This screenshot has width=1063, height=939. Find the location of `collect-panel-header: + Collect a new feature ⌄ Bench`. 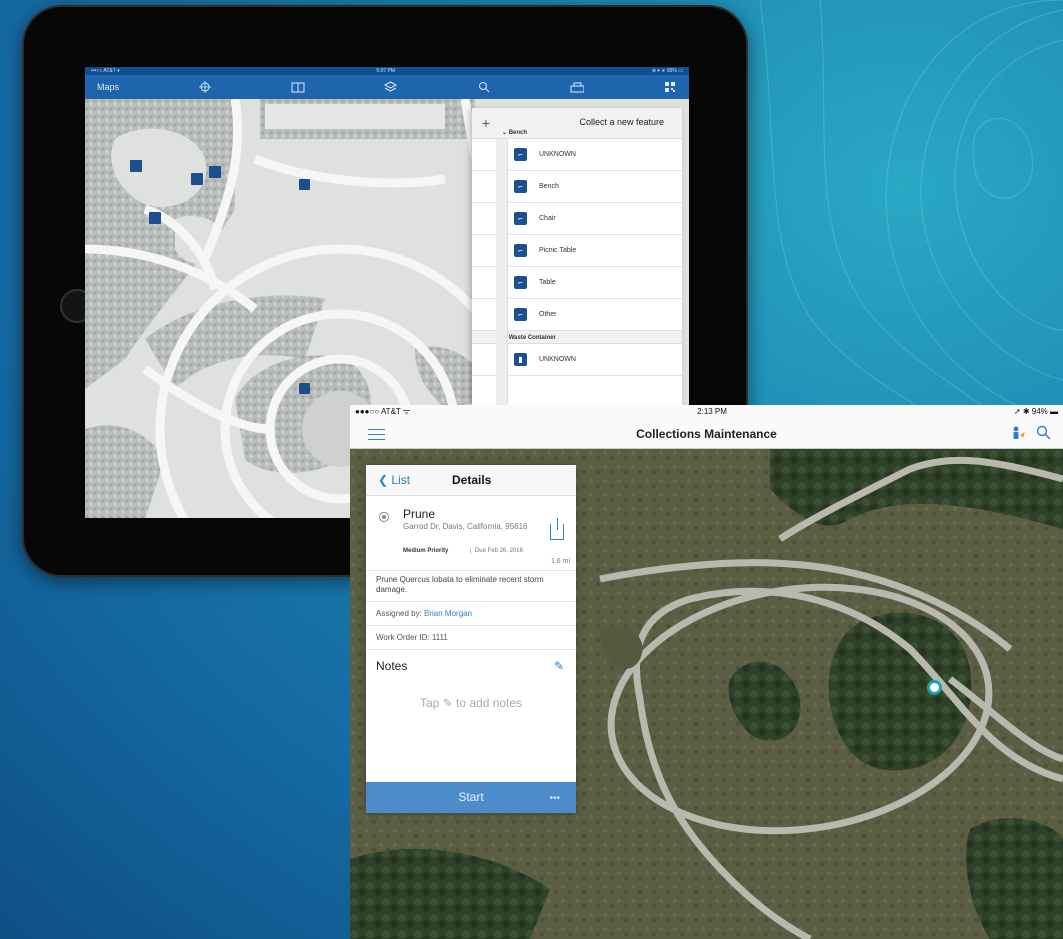

collect-panel-header: + Collect a new feature ⌄ Bench is located at coordinates (577, 123).